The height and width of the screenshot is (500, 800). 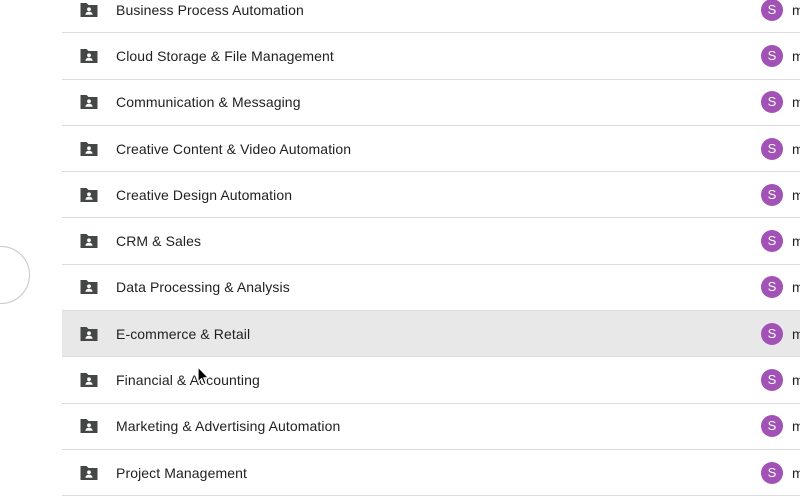 What do you see at coordinates (431, 473) in the screenshot?
I see `table-row: Project Management S m` at bounding box center [431, 473].